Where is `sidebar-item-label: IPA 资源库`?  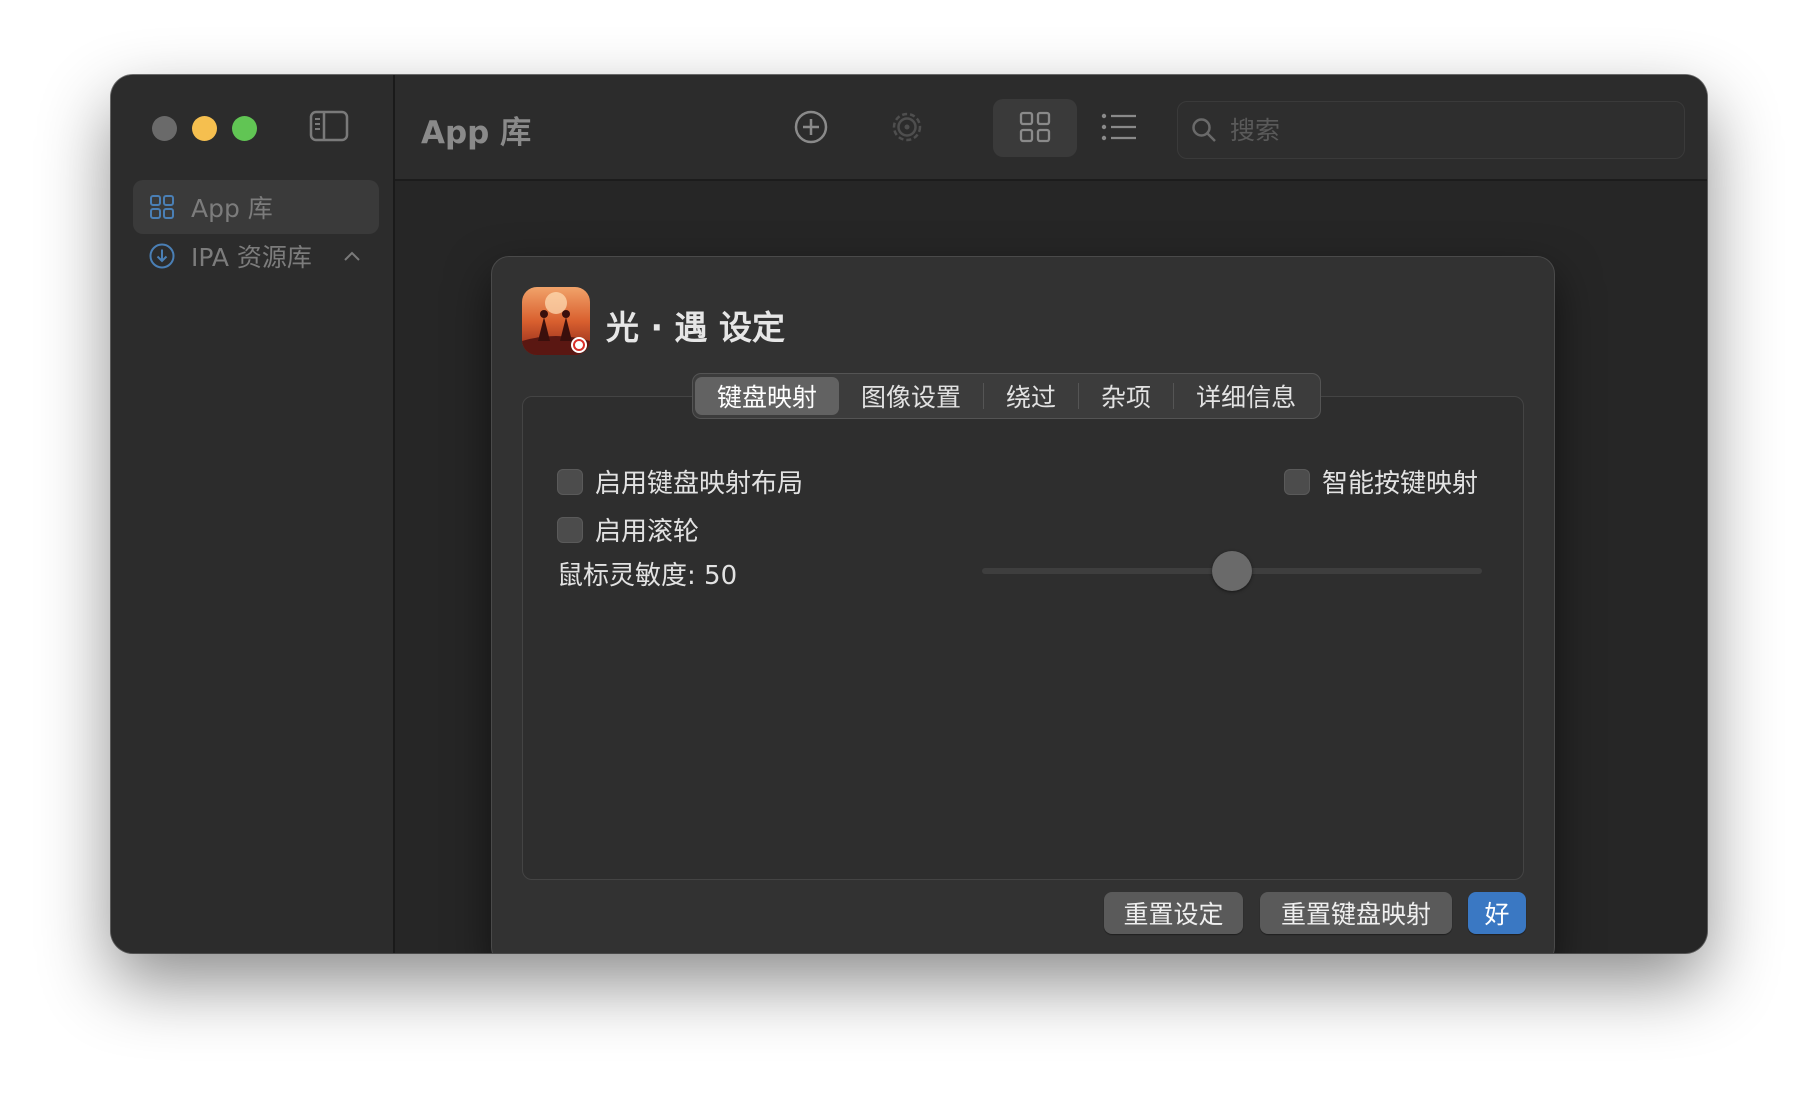
sidebar-item-label: IPA 资源库 is located at coordinates (251, 257).